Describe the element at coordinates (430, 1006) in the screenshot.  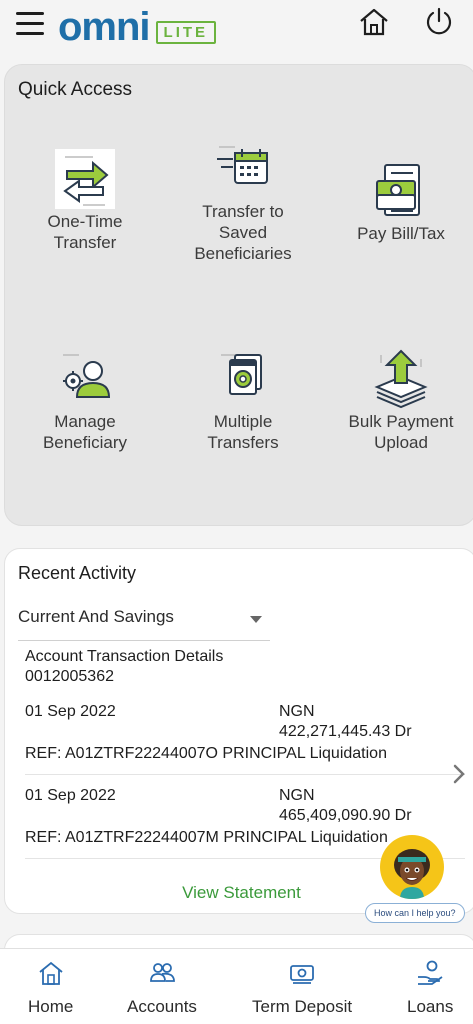
I see `nav-loans-label: Loans` at that location.